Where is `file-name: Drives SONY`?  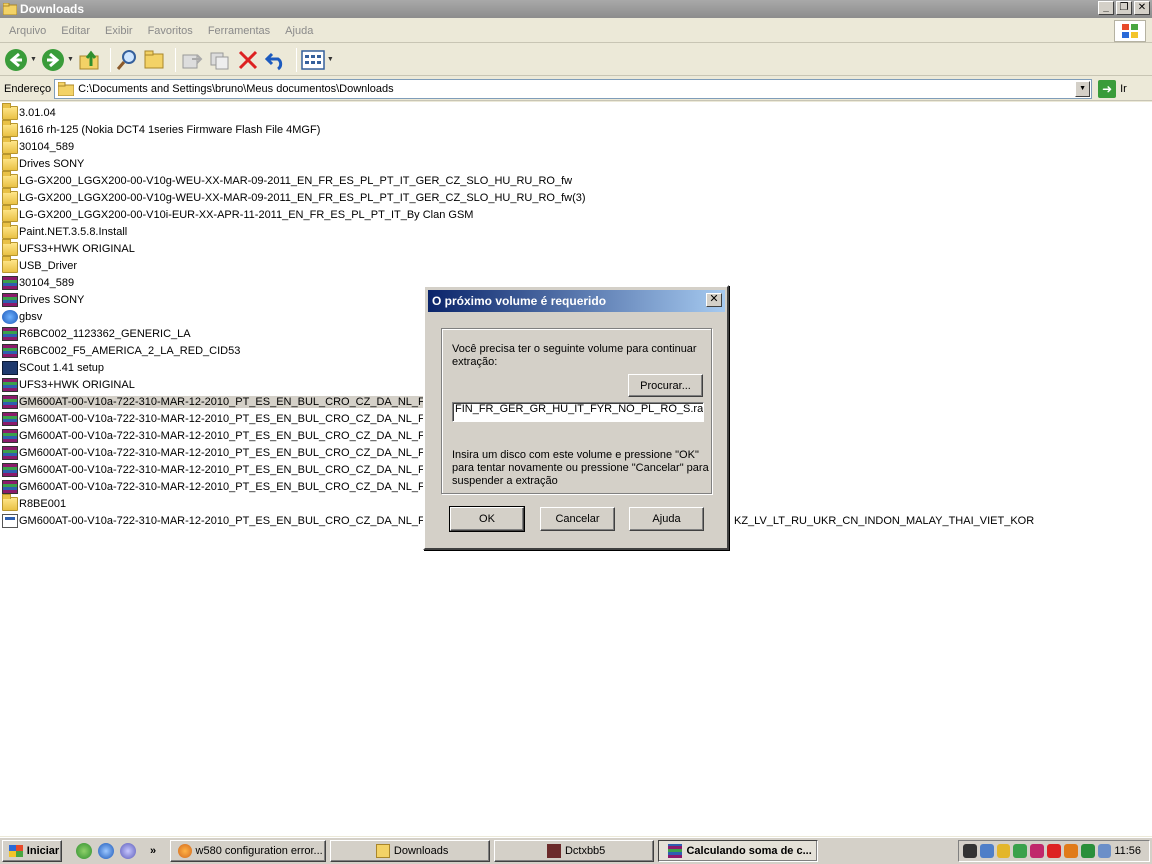
file-name: Drives SONY is located at coordinates (52, 299).